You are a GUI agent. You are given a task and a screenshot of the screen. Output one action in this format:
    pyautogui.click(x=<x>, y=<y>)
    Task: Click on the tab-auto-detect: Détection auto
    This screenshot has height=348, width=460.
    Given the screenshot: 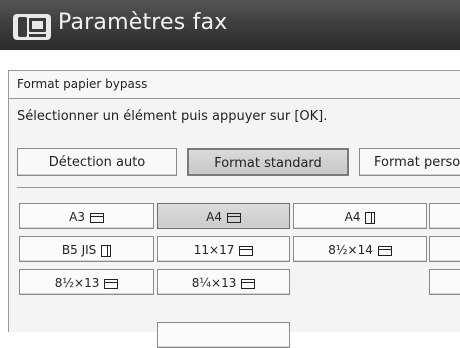 What is the action you would take?
    pyautogui.click(x=97, y=162)
    